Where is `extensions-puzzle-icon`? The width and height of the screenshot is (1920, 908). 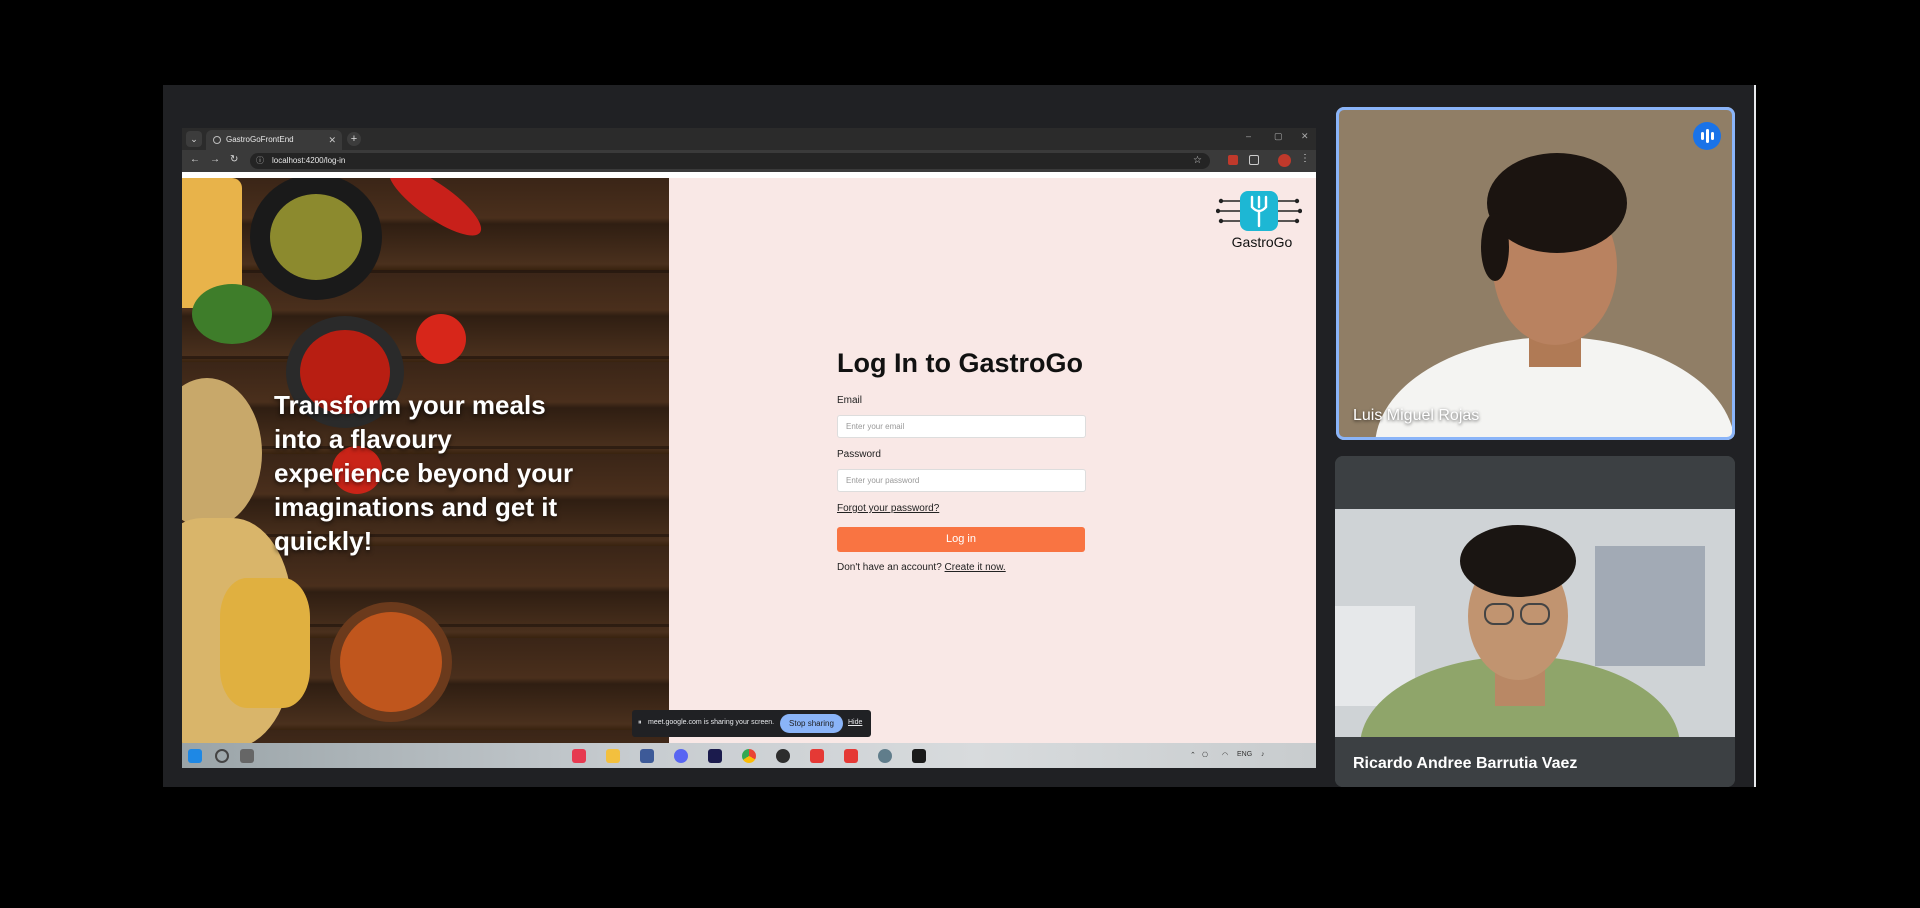
extensions-puzzle-icon is located at coordinates (1254, 160).